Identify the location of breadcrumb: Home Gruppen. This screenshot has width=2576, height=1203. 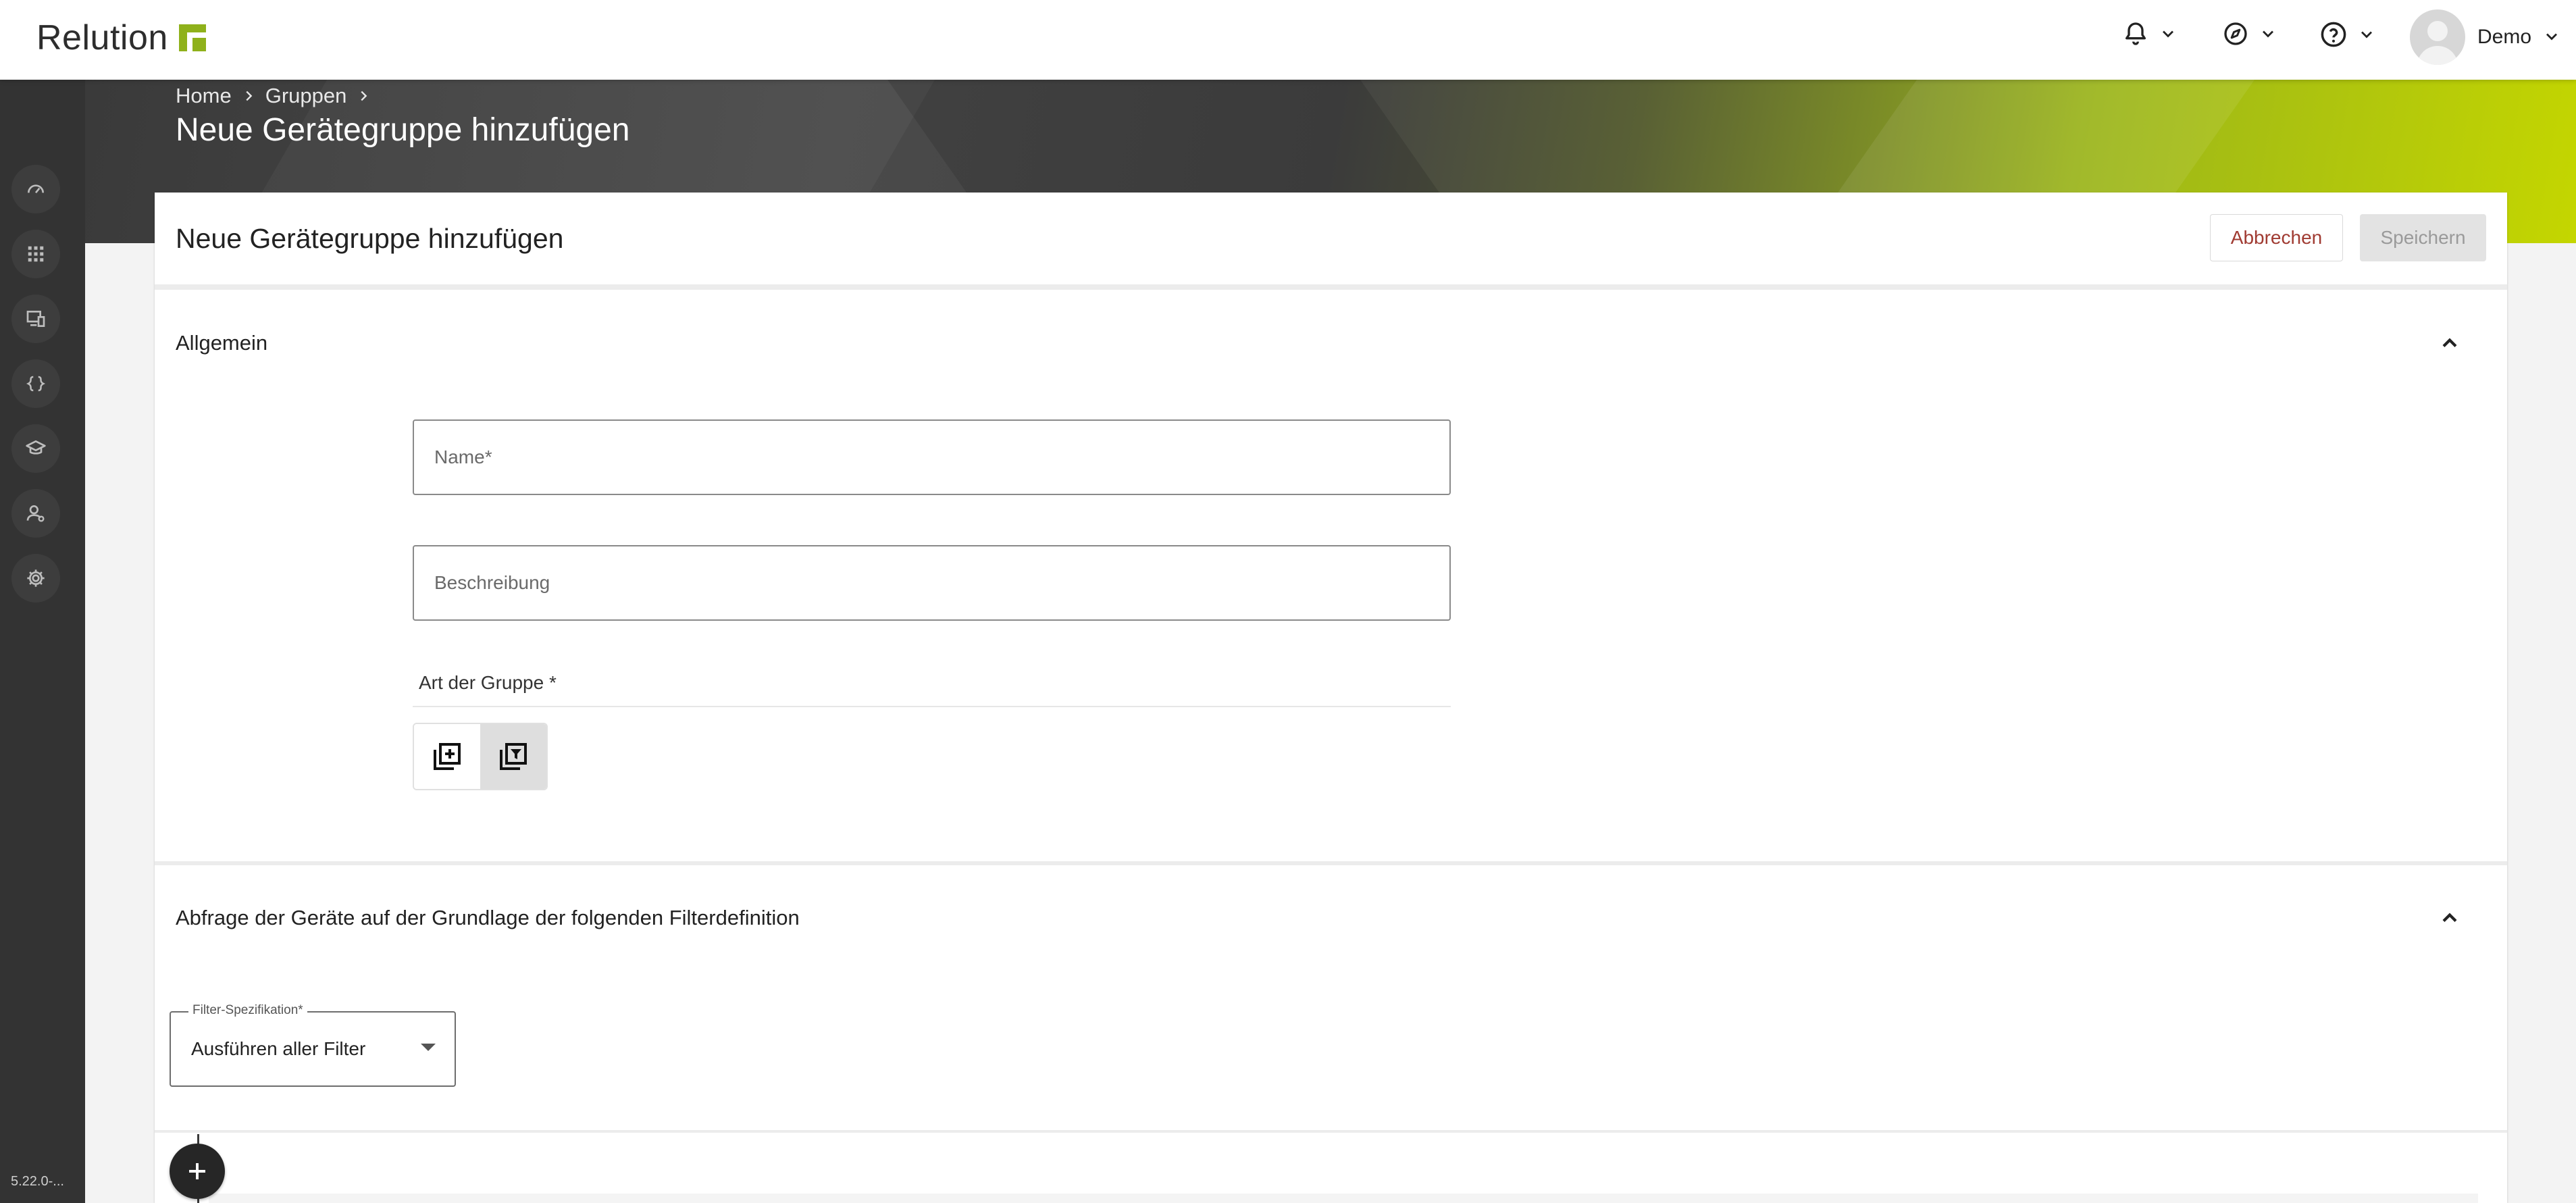
(273, 96).